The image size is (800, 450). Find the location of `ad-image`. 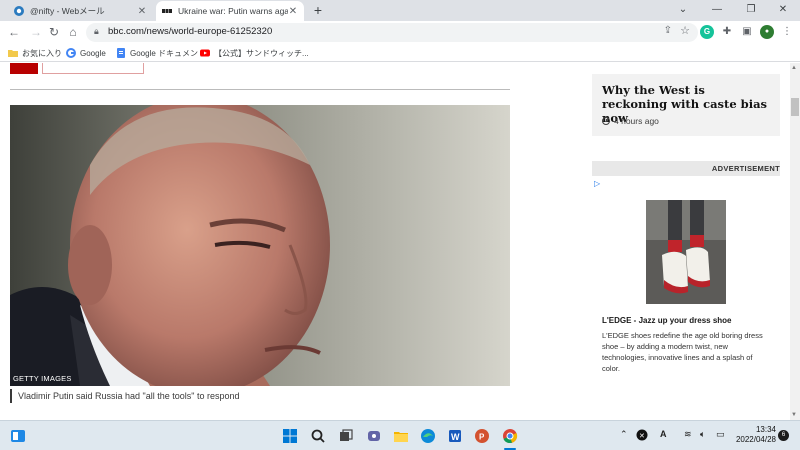

ad-image is located at coordinates (686, 252).